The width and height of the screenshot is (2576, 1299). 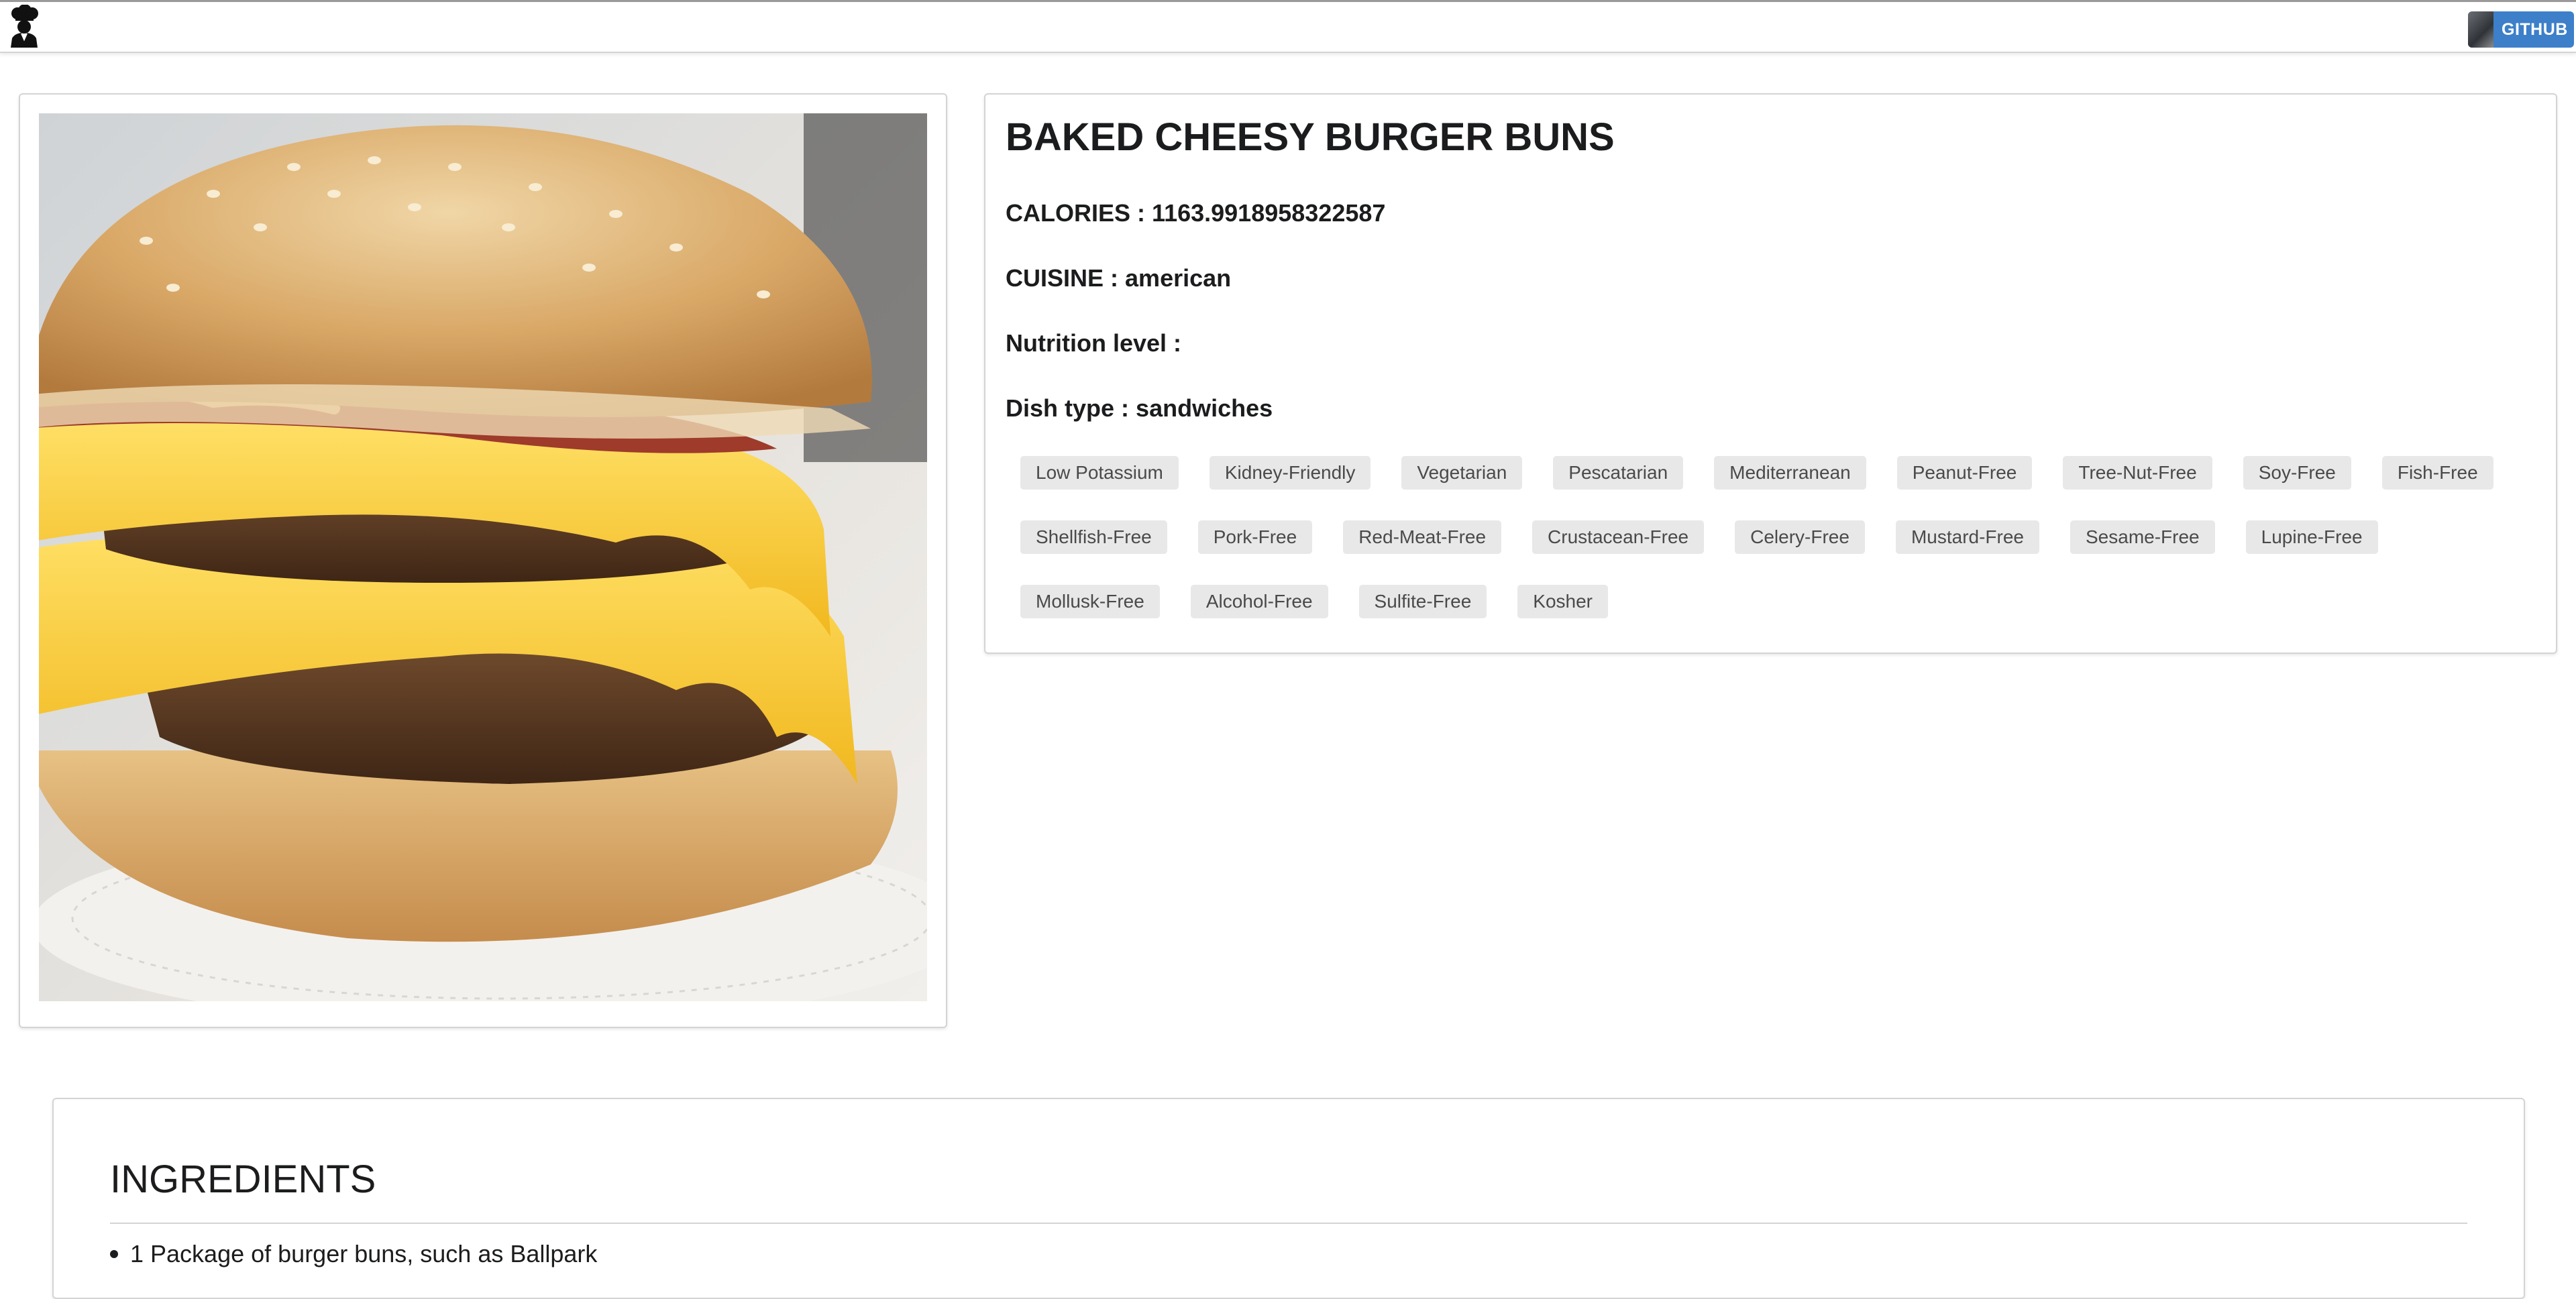 I want to click on nutrition-row: Nutrition level :, so click(x=1093, y=343).